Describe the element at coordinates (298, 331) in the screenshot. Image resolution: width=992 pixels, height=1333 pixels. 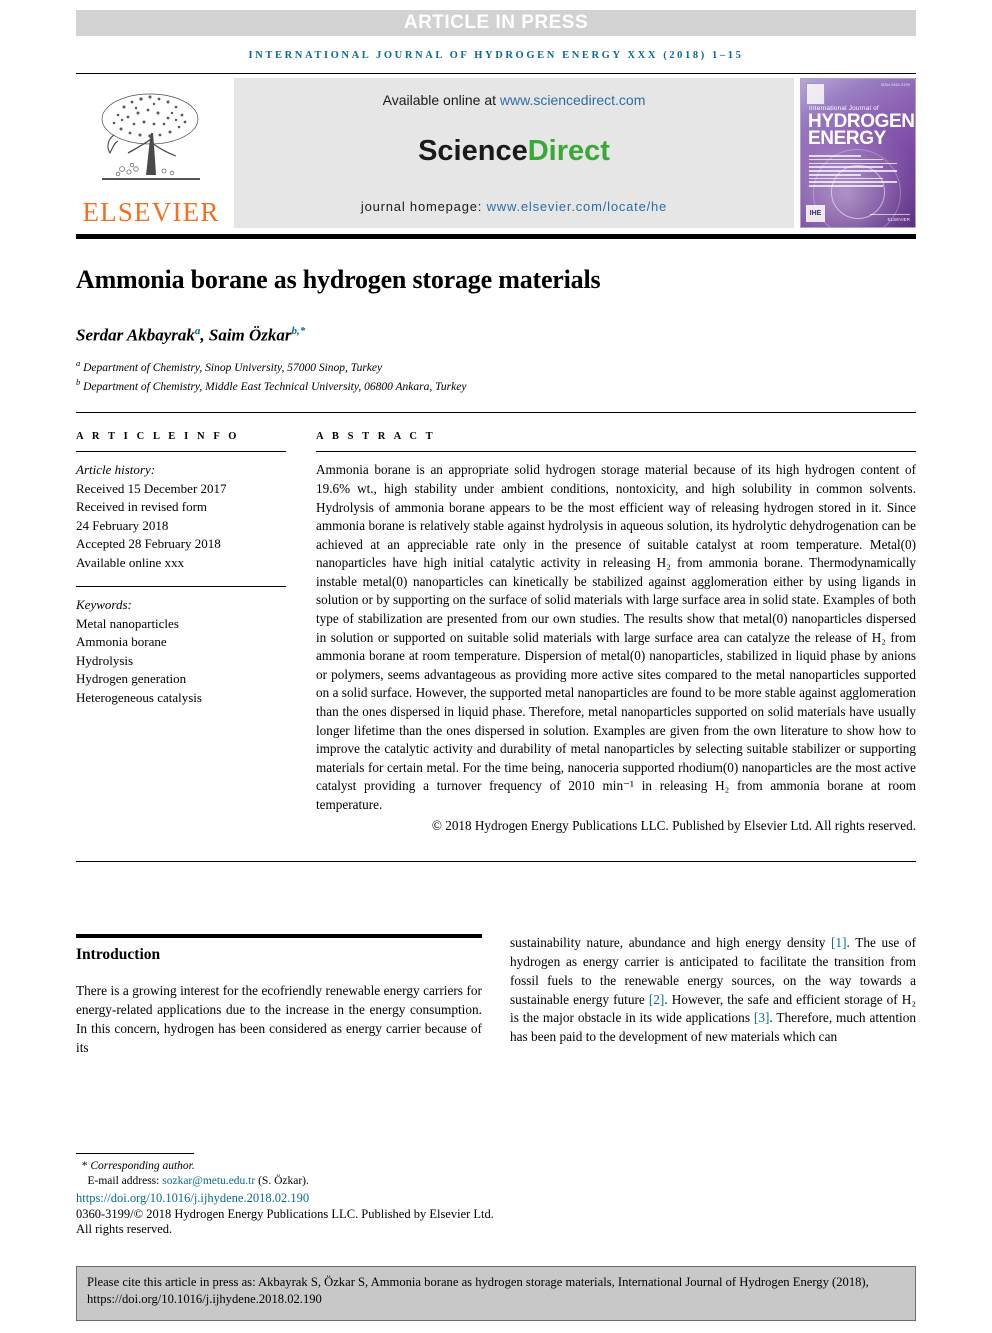
I see `author-affil-mark-1: b,*` at that location.